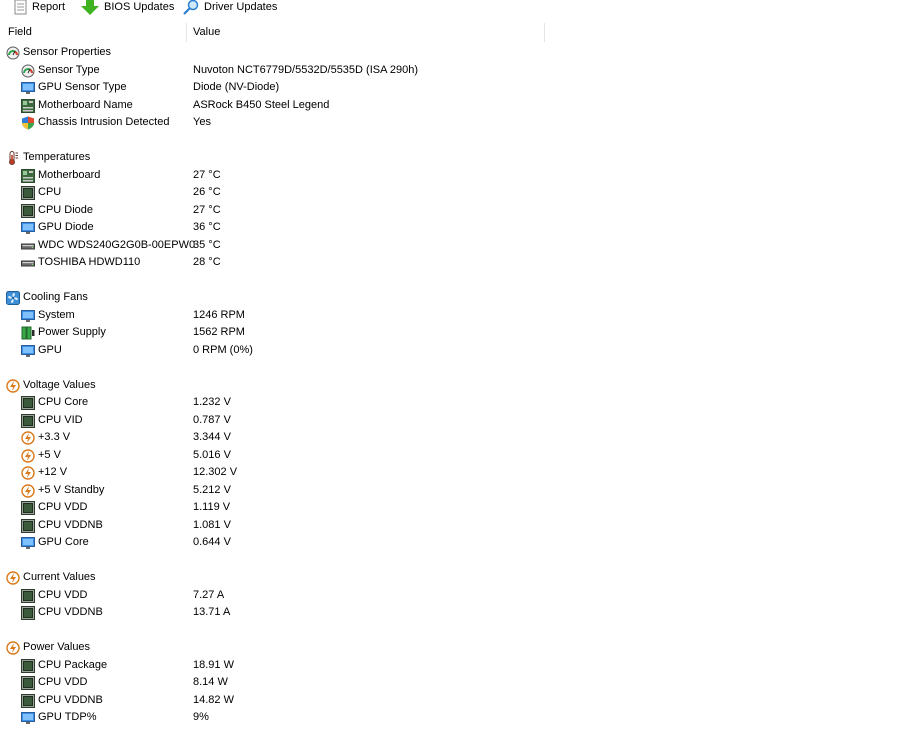 Image resolution: width=908 pixels, height=750 pixels. Describe the element at coordinates (454, 316) in the screenshot. I see `sensor-row: System 1246 RPM` at that location.